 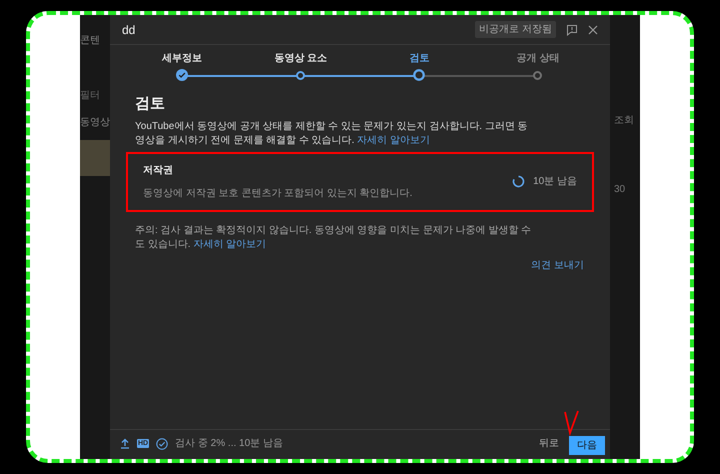 I want to click on filter-label: 필터, so click(x=90, y=96).